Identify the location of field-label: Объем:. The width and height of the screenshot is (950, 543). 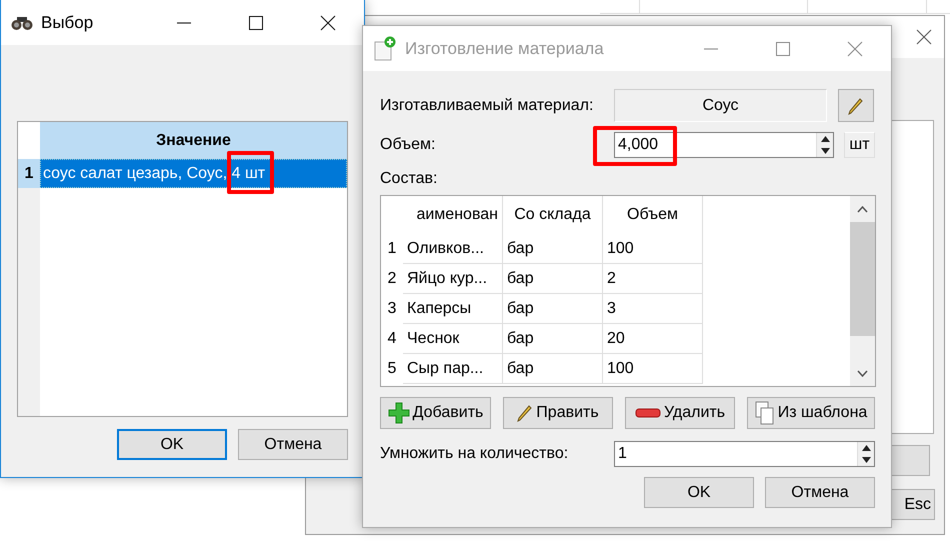
(408, 145).